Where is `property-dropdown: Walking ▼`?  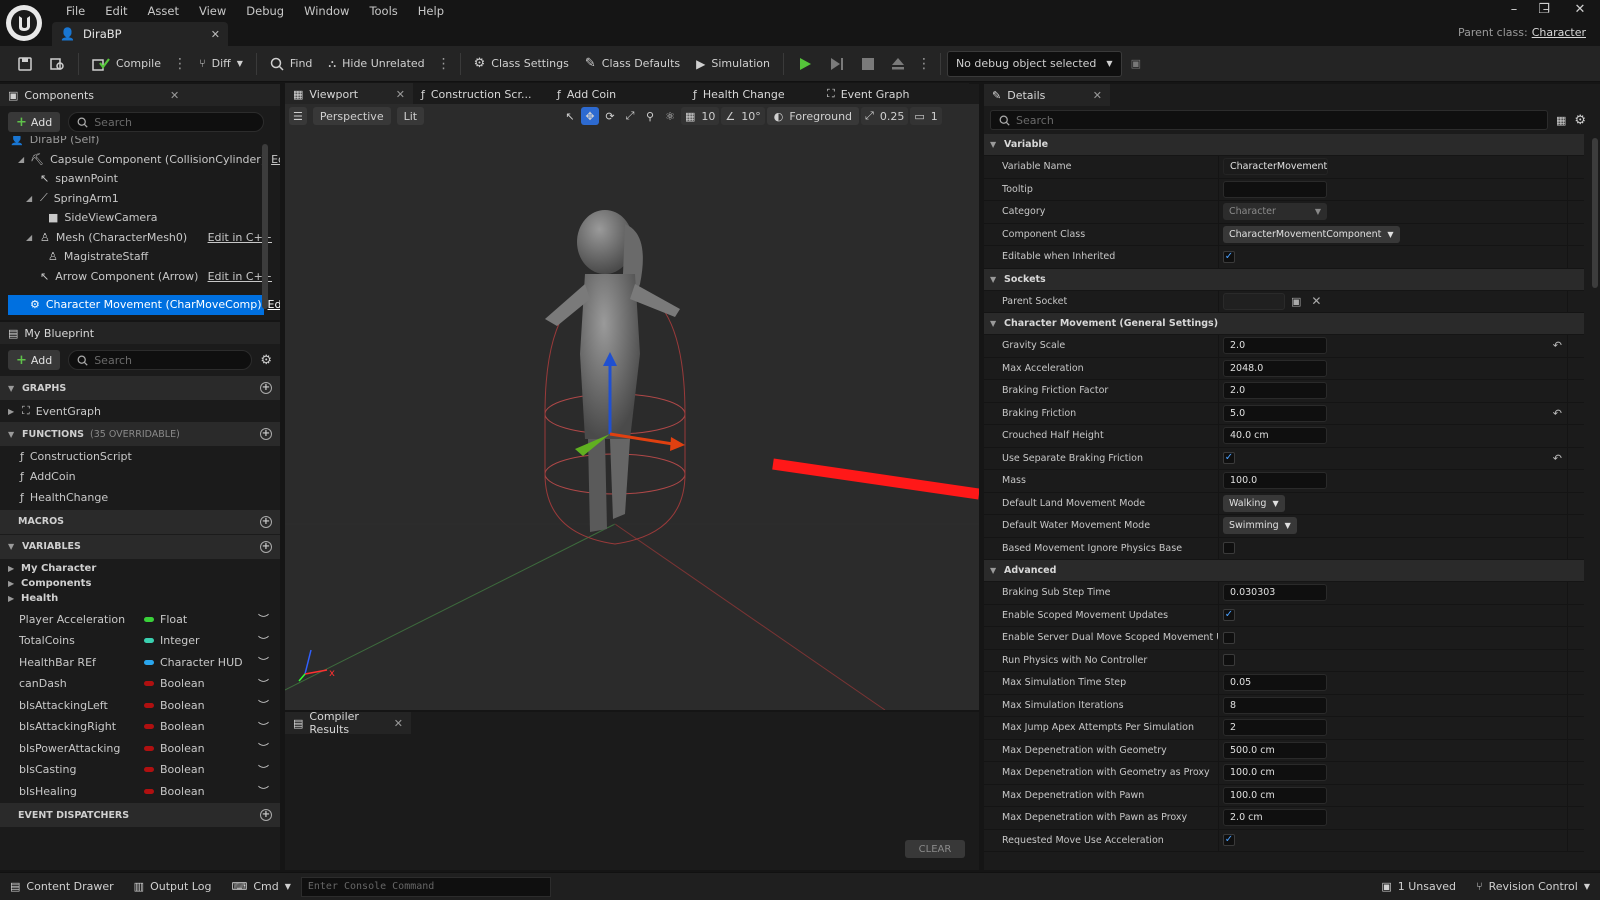
property-dropdown: Walking ▼ is located at coordinates (1254, 503).